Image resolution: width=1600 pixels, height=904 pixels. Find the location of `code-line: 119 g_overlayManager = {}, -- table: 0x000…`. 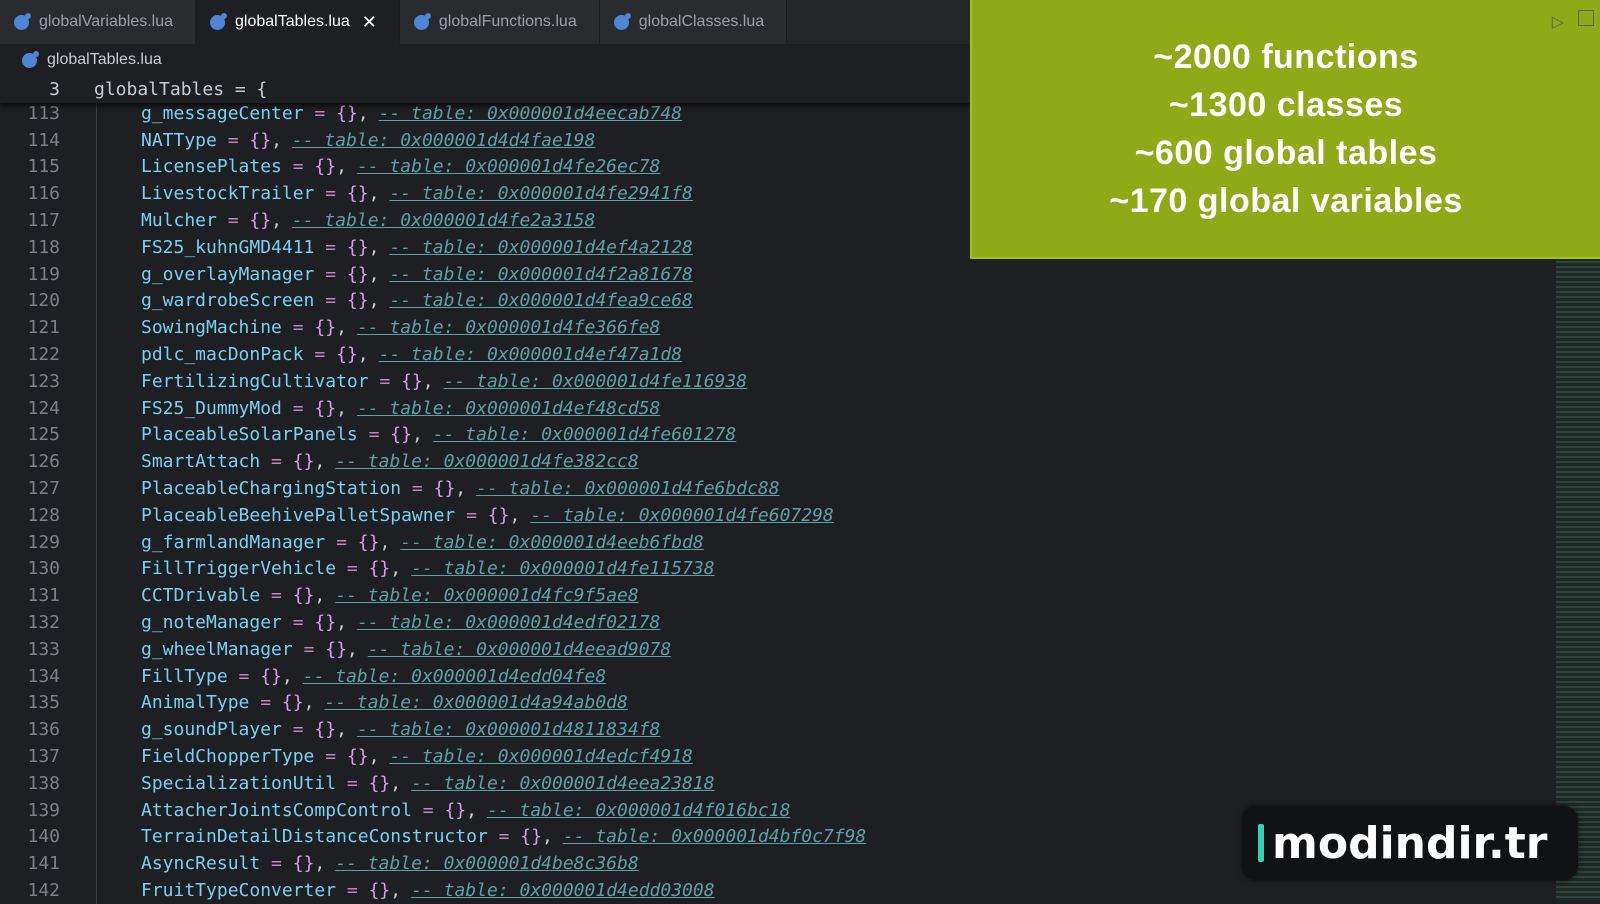

code-line: 119 g_overlayManager = {}, -- table: 0x000… is located at coordinates (800, 274).